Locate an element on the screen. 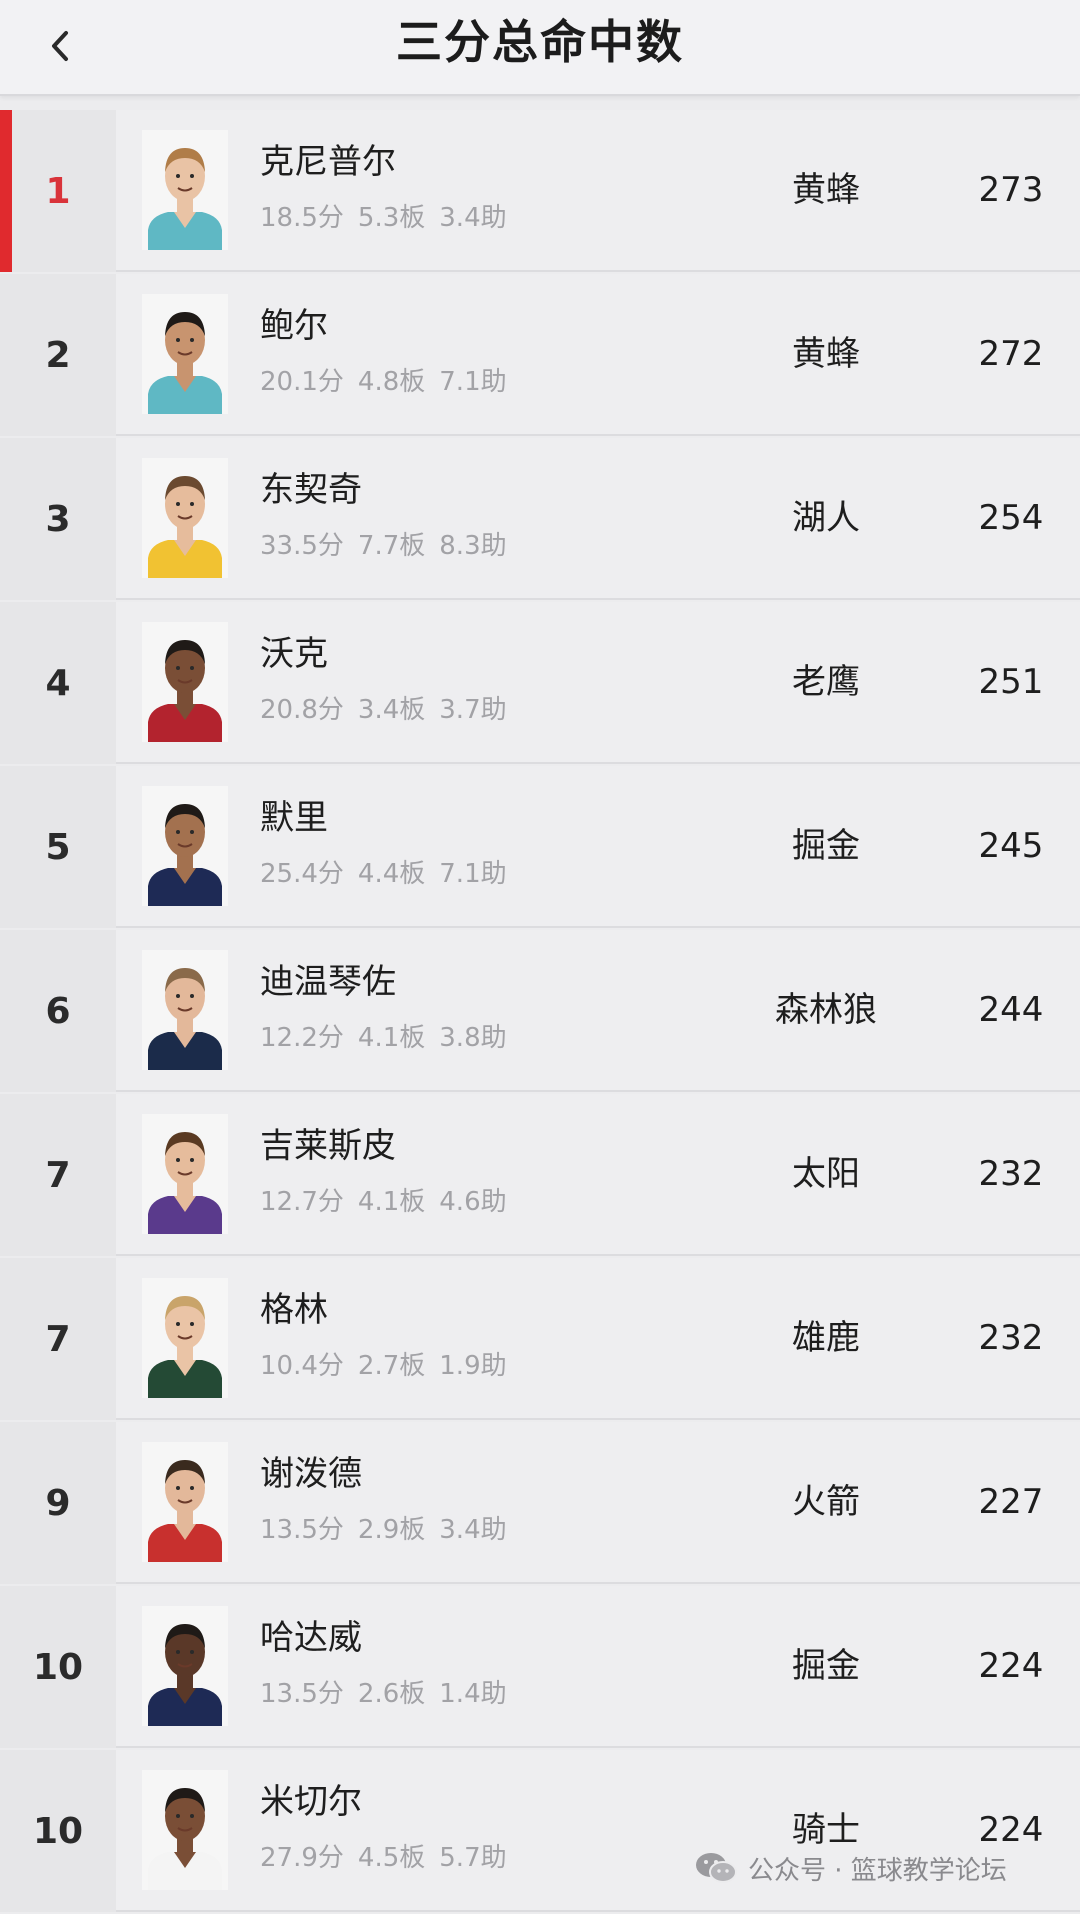 Image resolution: width=1080 pixels, height=1914 pixels. stat-reb: 4.4板 is located at coordinates (391, 874).